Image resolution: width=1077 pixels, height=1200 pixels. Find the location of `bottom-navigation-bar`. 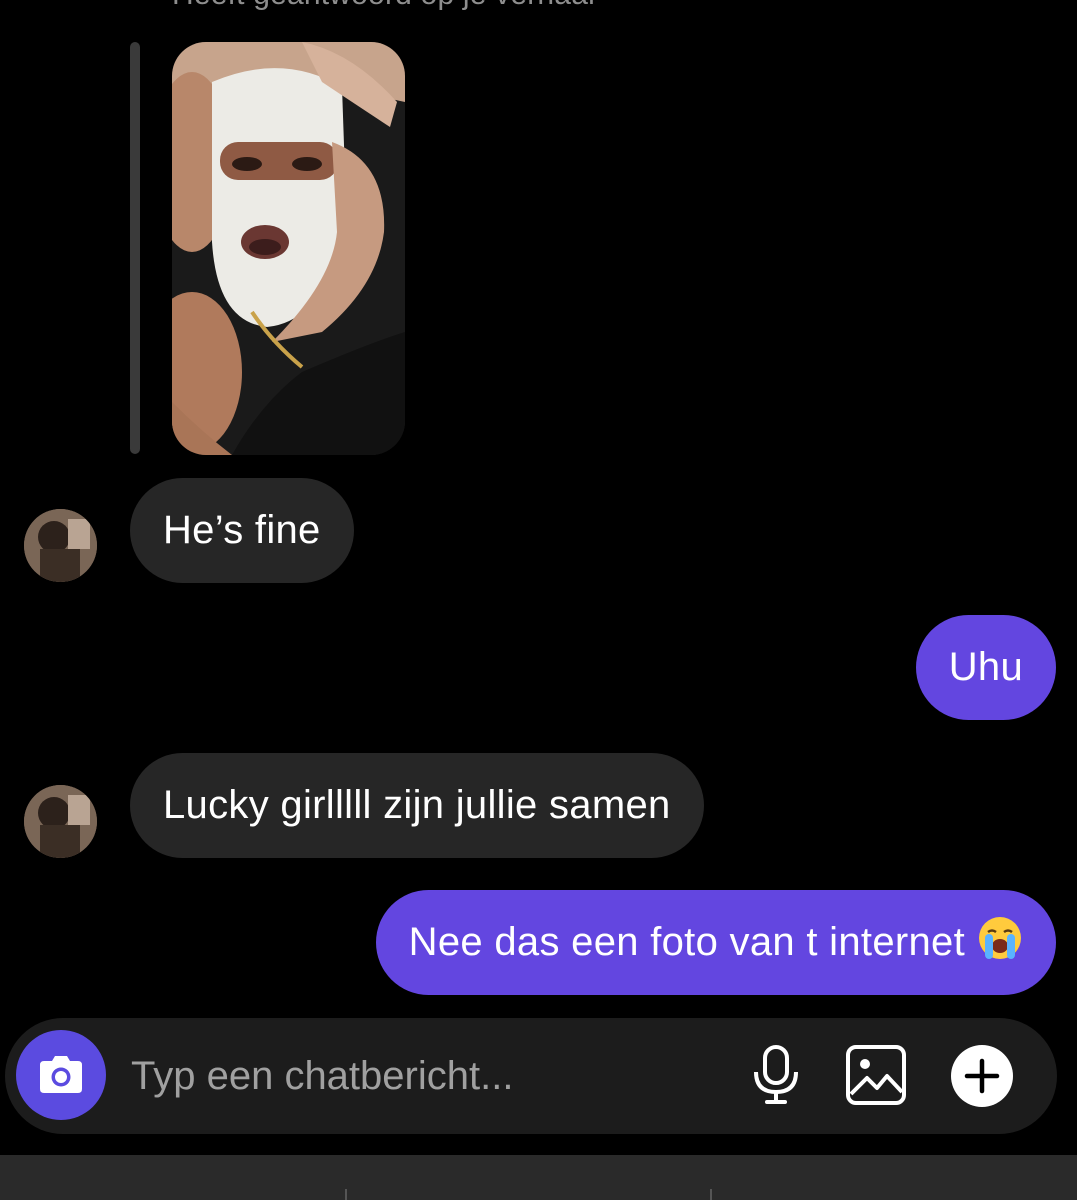

bottom-navigation-bar is located at coordinates (538, 1177).